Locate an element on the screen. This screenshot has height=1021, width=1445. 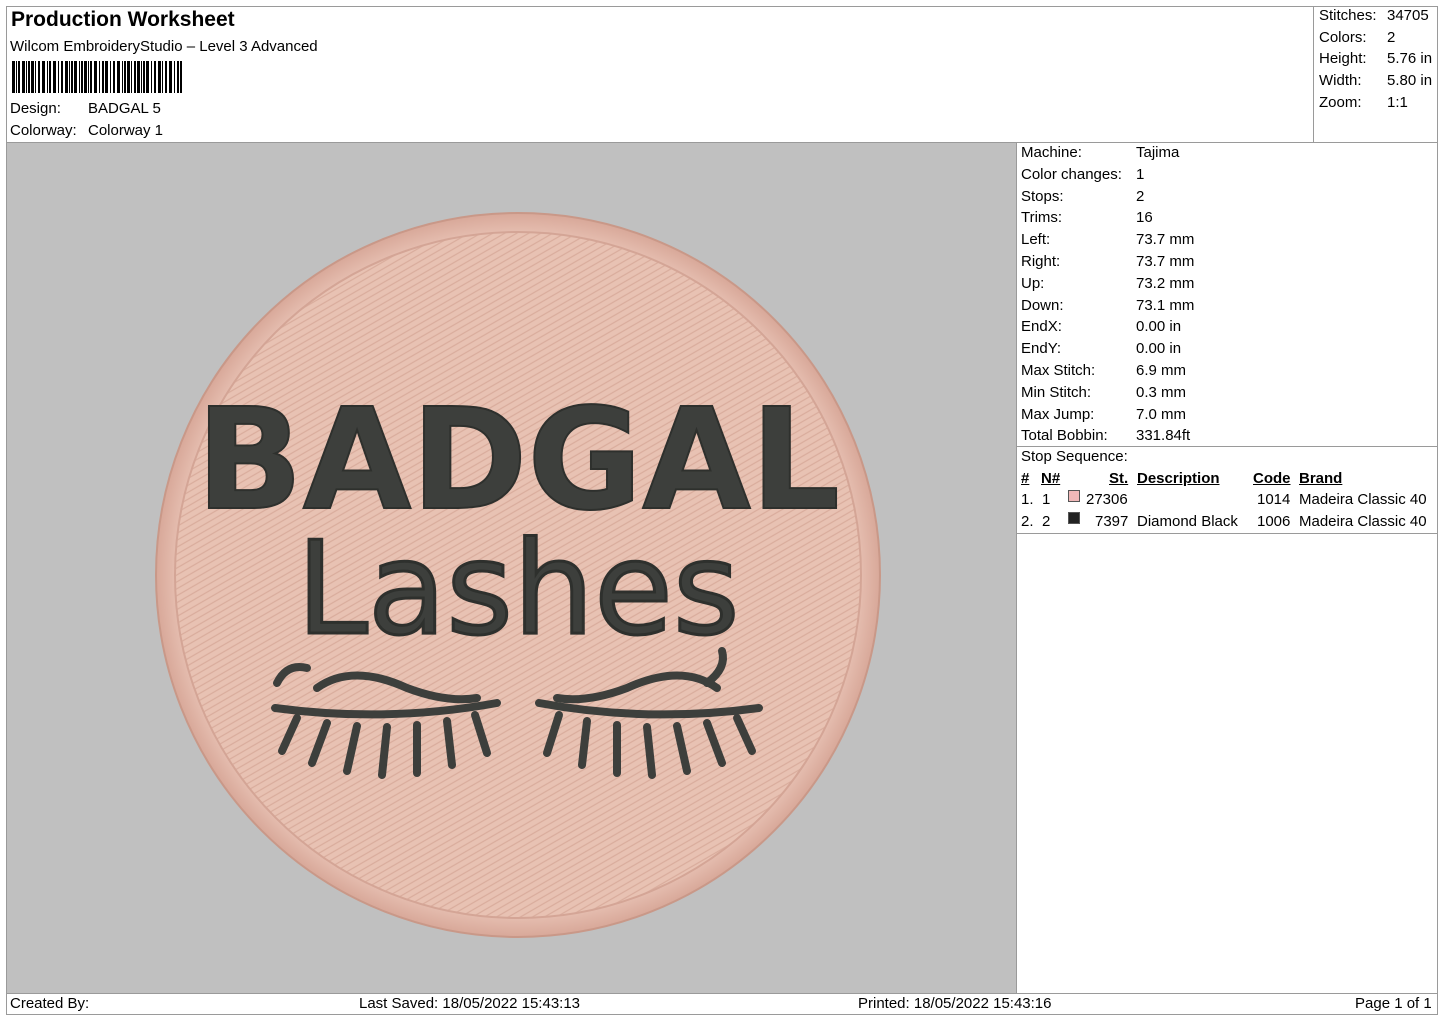
info-label: Min Stitch: is located at coordinates (1056, 392).